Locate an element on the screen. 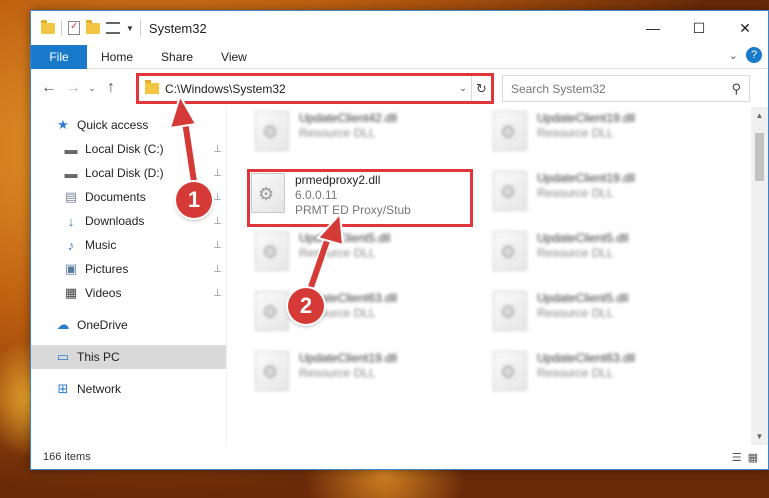 This screenshot has height=498, width=769. folder-icon is located at coordinates (152, 87).